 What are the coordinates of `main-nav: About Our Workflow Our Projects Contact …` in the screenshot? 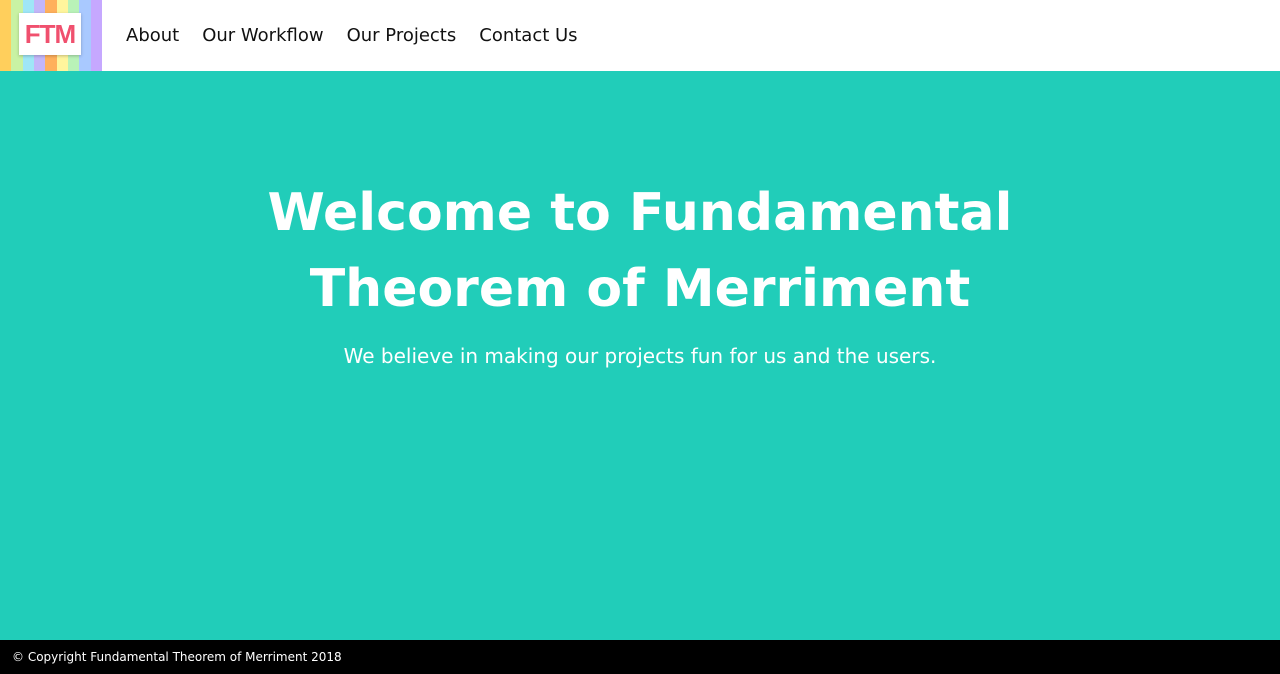 It's located at (352, 35).